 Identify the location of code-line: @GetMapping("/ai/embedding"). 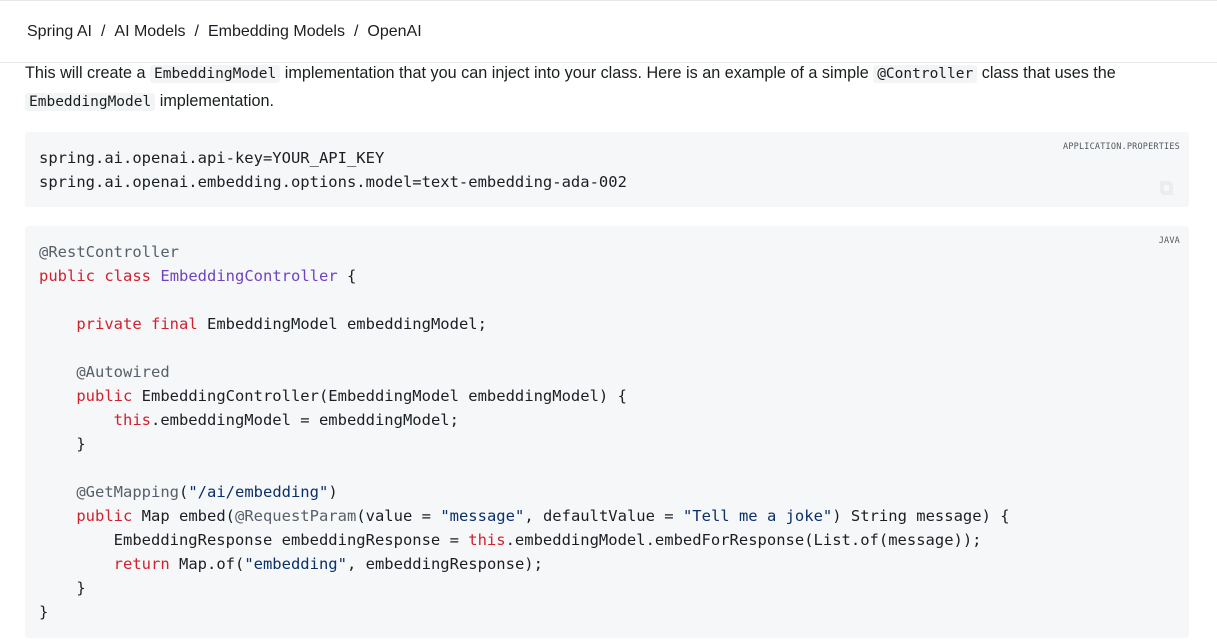
(207, 492).